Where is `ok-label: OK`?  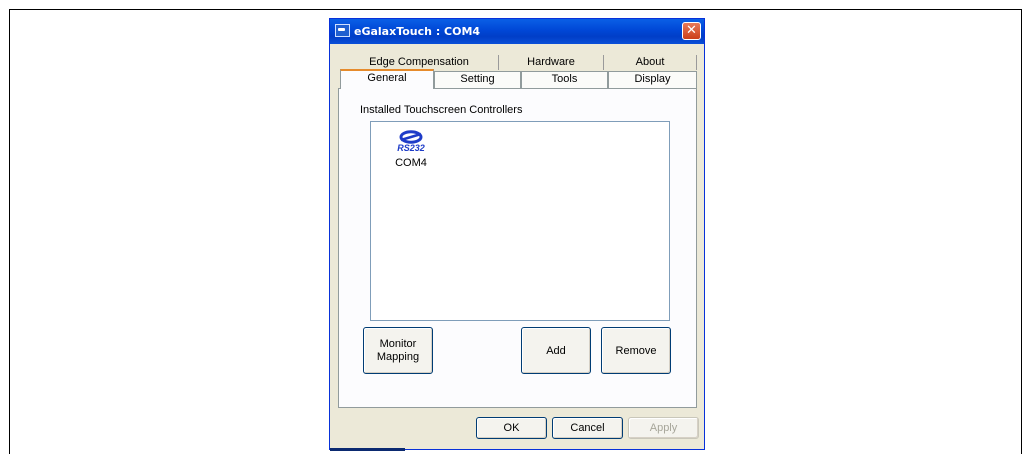 ok-label: OK is located at coordinates (511, 428).